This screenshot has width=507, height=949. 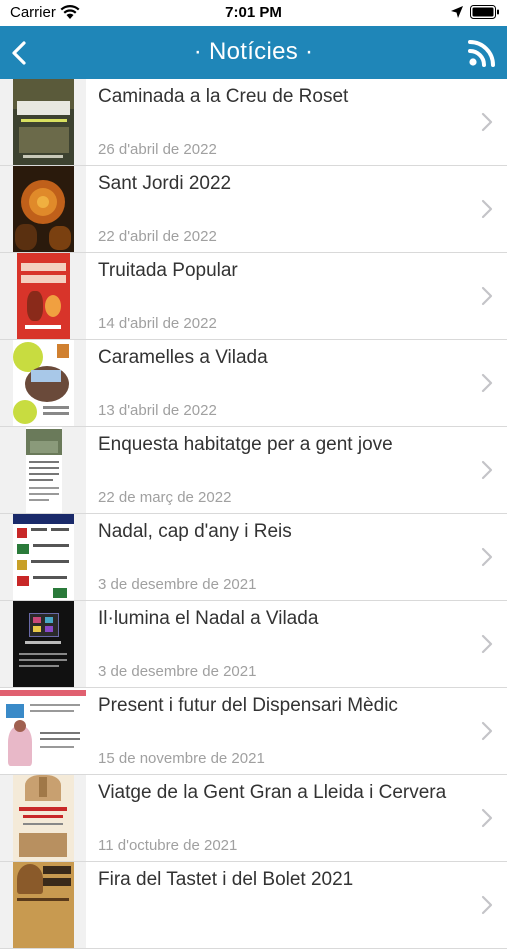 I want to click on page-title: · Notícies ·, so click(x=253, y=51).